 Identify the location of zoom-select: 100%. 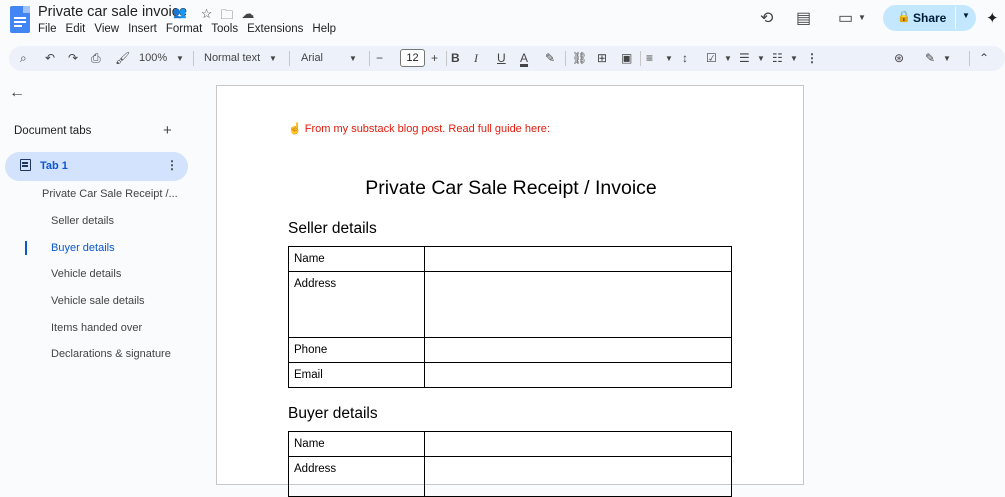
(153, 58).